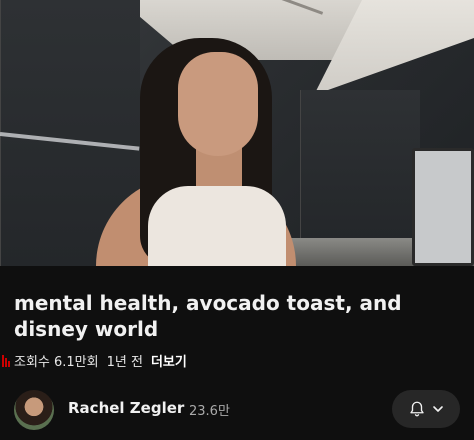 This screenshot has width=474, height=440. I want to click on channel-name: Rachel Zegler, so click(126, 408).